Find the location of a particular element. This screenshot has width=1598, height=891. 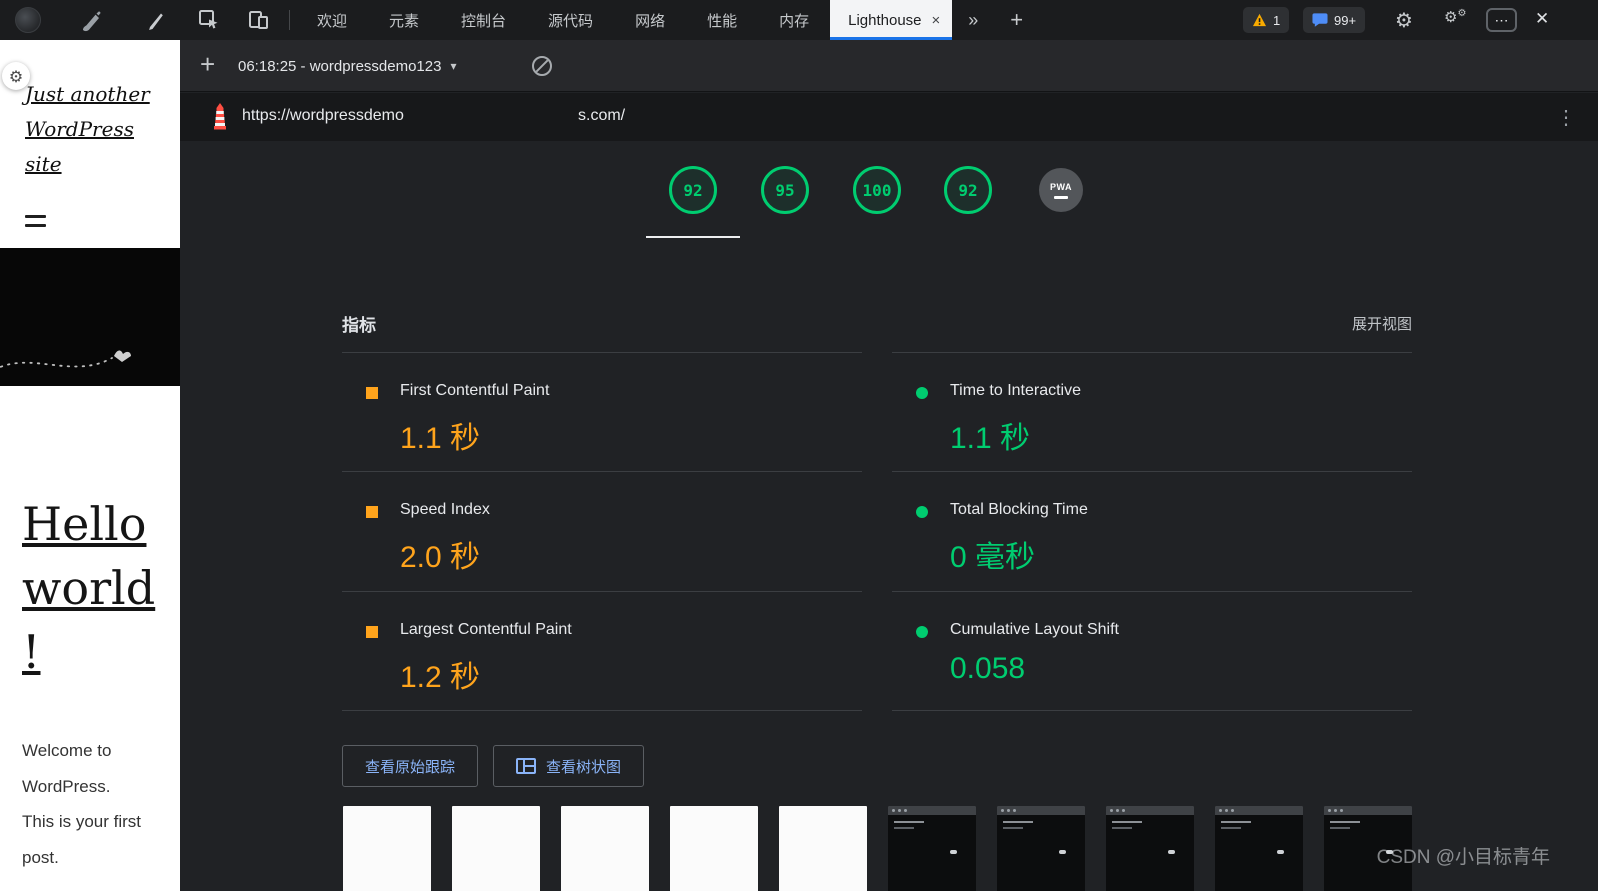

metrics-section-title: 指标 is located at coordinates (359, 325).